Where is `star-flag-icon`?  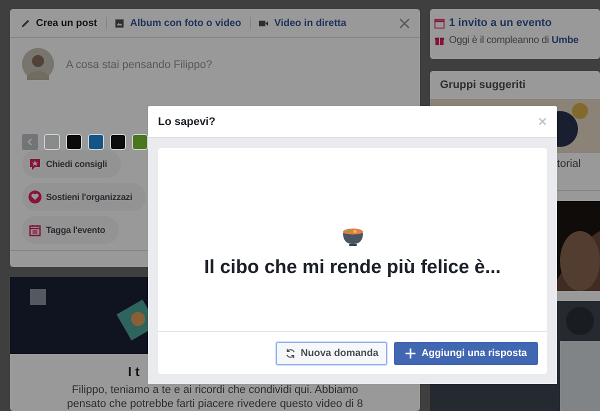
star-flag-icon is located at coordinates (35, 164).